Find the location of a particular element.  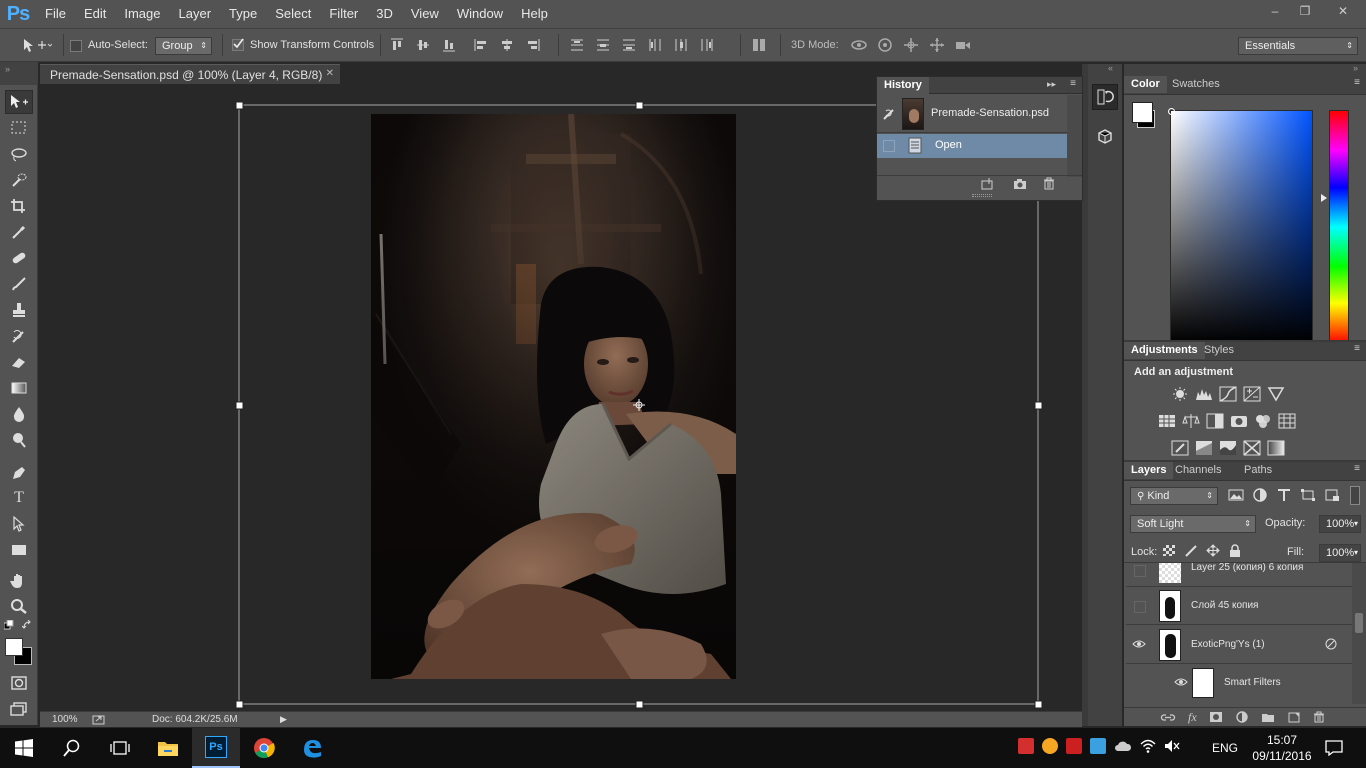

hue-slider-marker is located at coordinates (1324, 198).